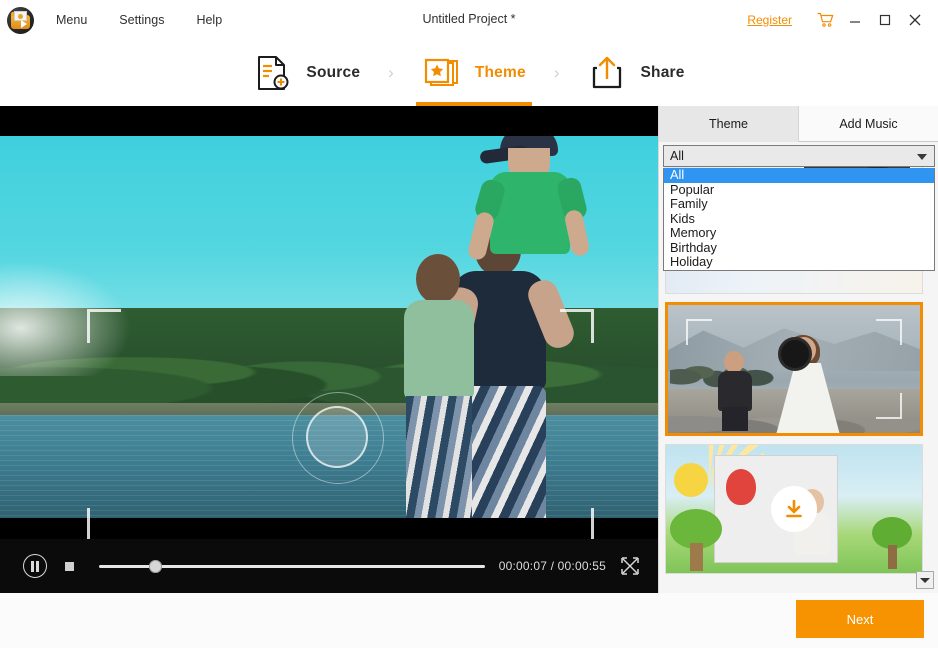 The image size is (938, 648). What do you see at coordinates (20, 20) in the screenshot?
I see `app-logo-icon` at bounding box center [20, 20].